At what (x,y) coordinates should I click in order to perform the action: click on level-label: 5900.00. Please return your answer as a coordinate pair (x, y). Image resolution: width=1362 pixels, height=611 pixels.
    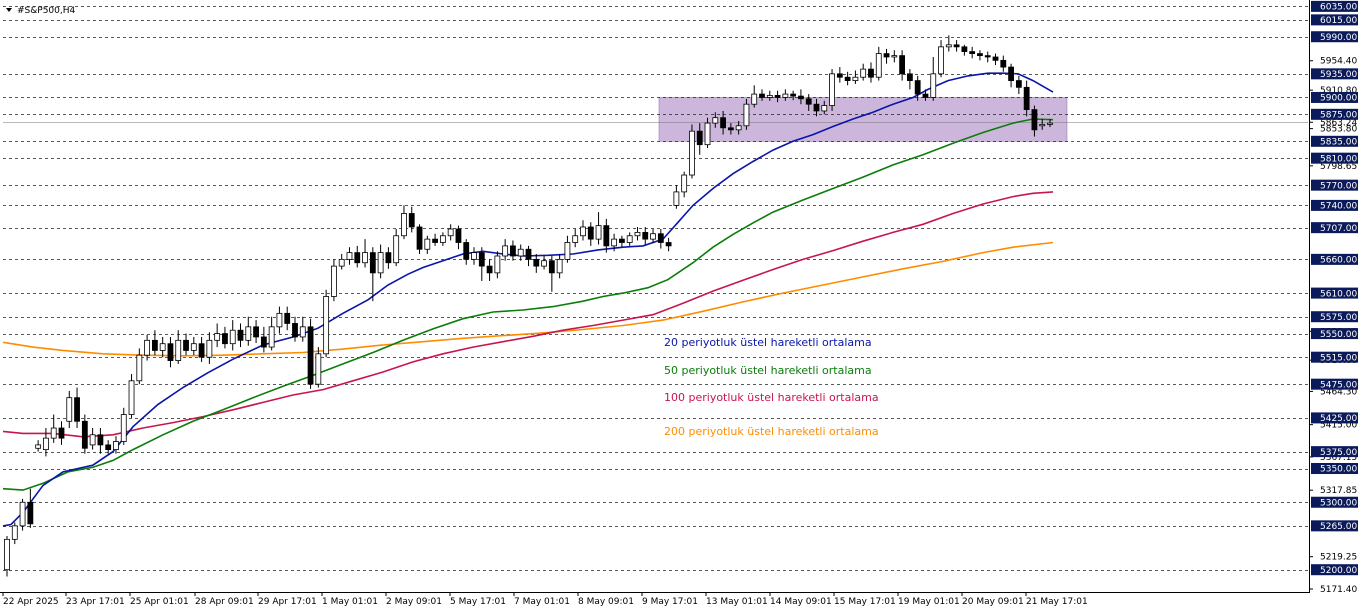
    Looking at the image, I should click on (1338, 99).